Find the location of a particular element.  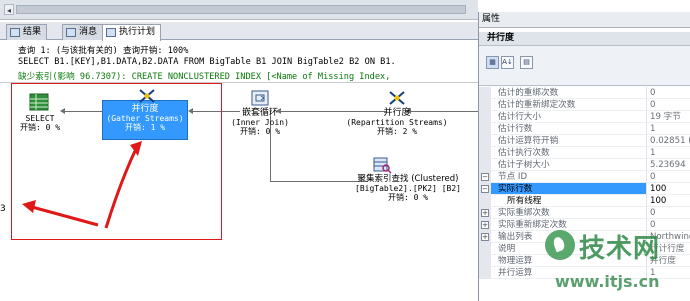

watermark-url: www.itjs.cn is located at coordinates (607, 281).